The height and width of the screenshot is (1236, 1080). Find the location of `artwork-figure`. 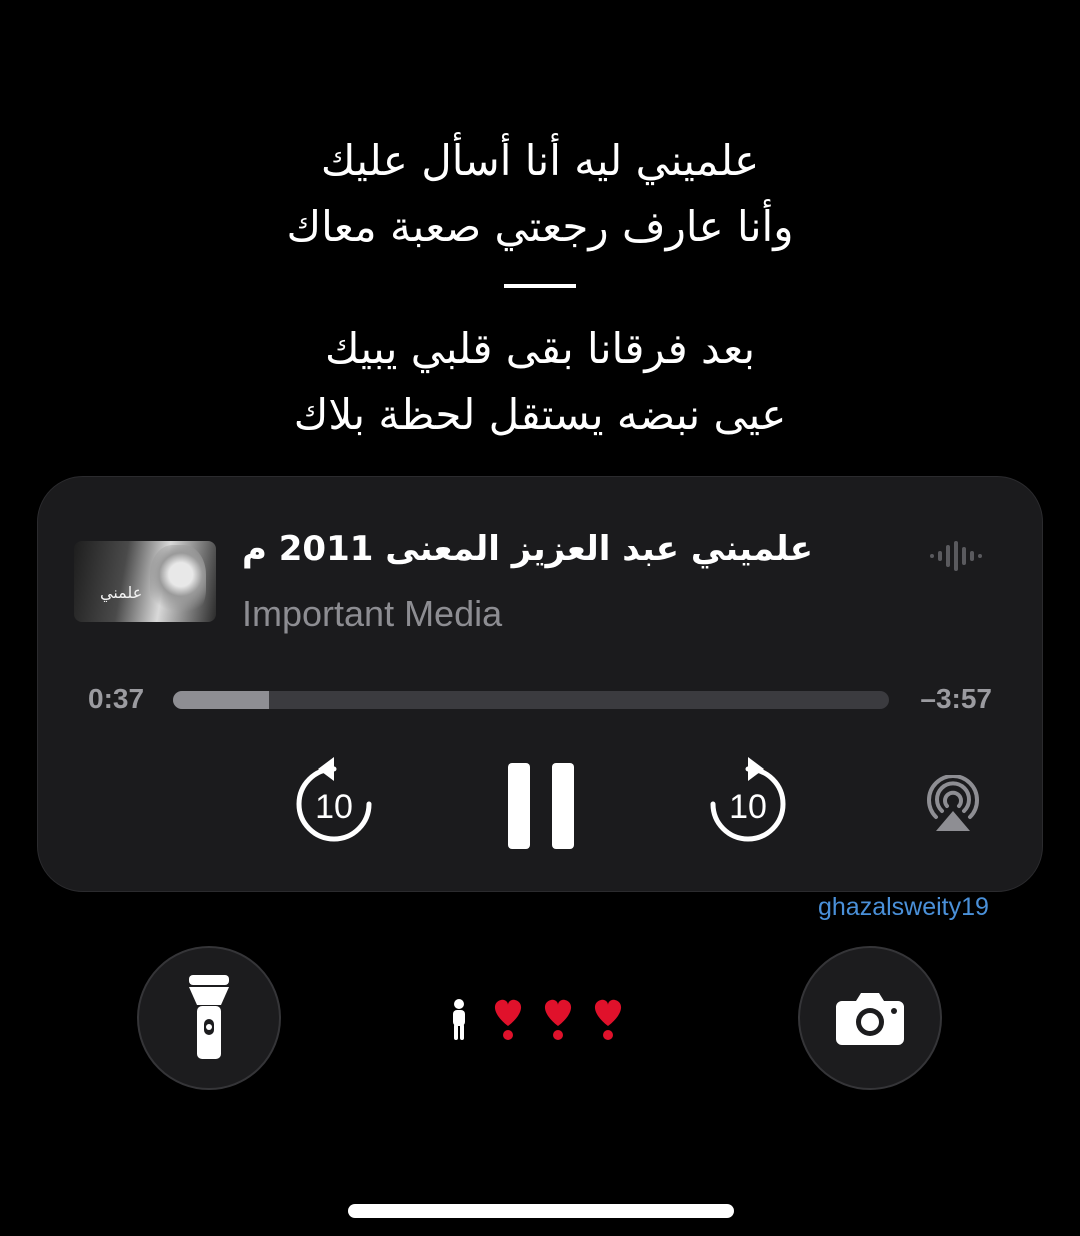

artwork-figure is located at coordinates (178, 582).